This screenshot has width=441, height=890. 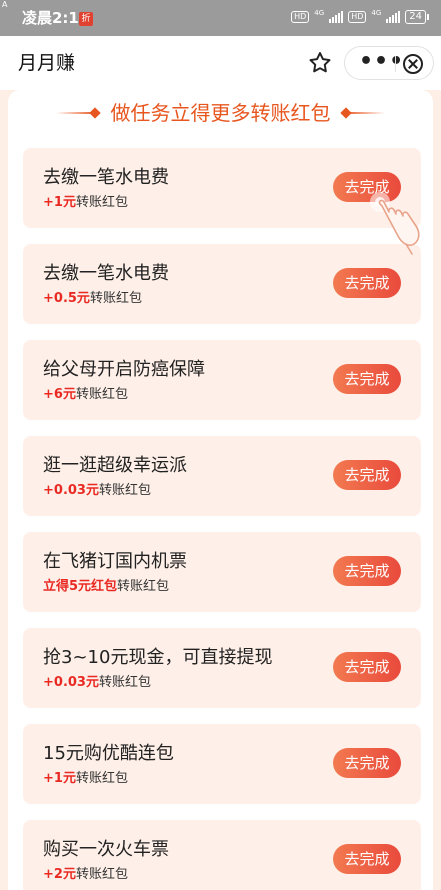 I want to click on task-reward: +6元转账红包, so click(x=85, y=395).